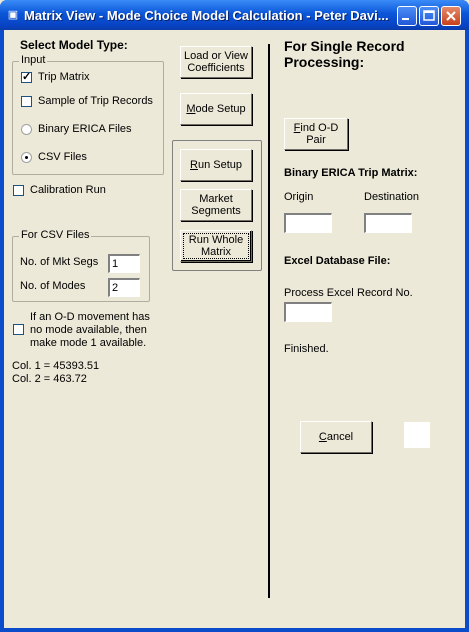 The width and height of the screenshot is (469, 632). I want to click on run-setup-button: Run Setup, so click(216, 165).